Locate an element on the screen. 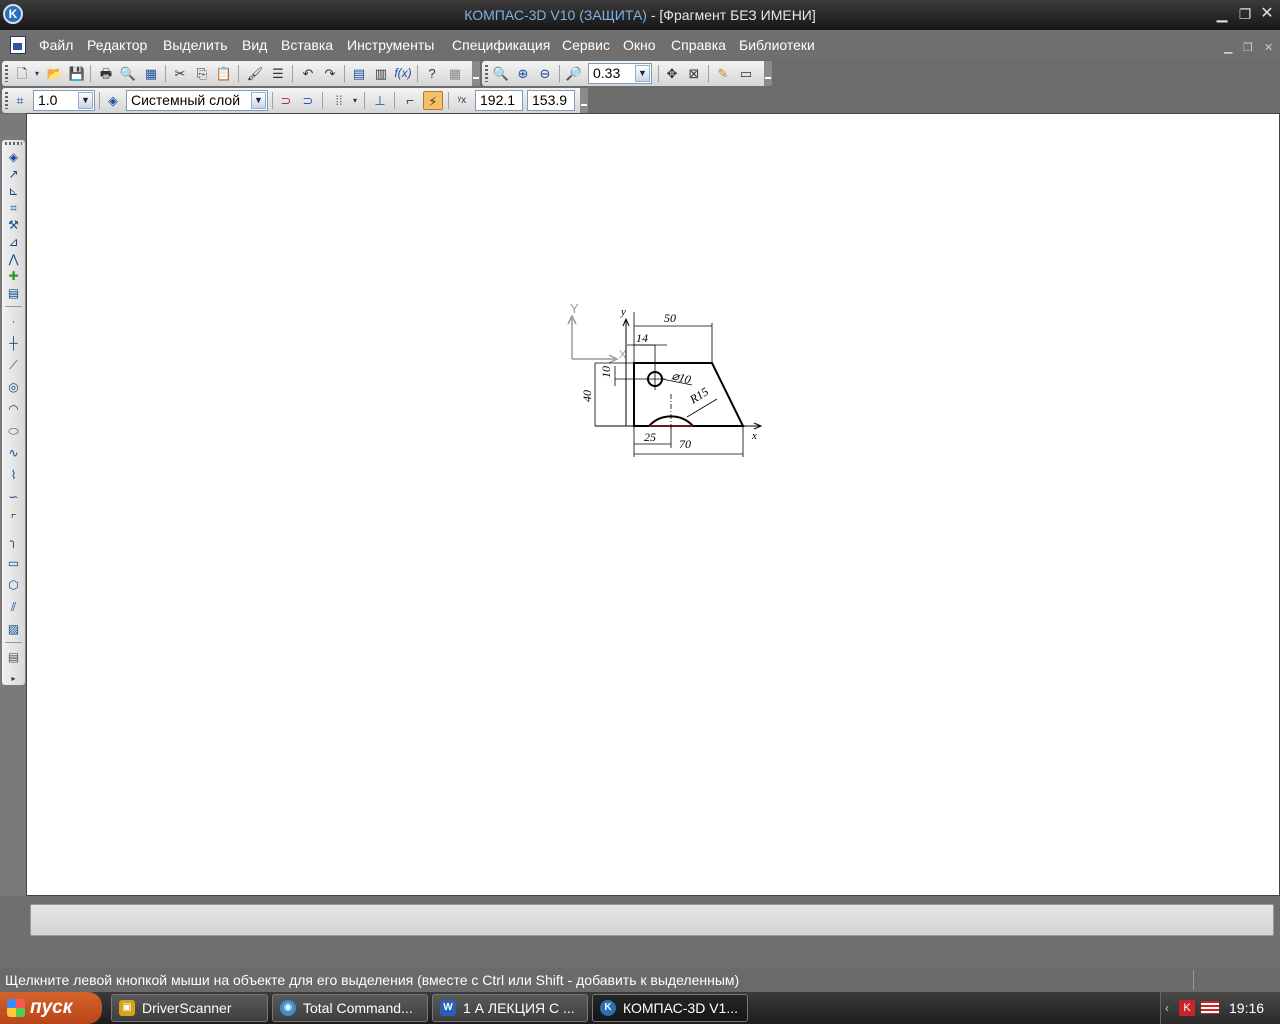 This screenshot has height=1024, width=1280. manager-icon: ▤ is located at coordinates (359, 73).